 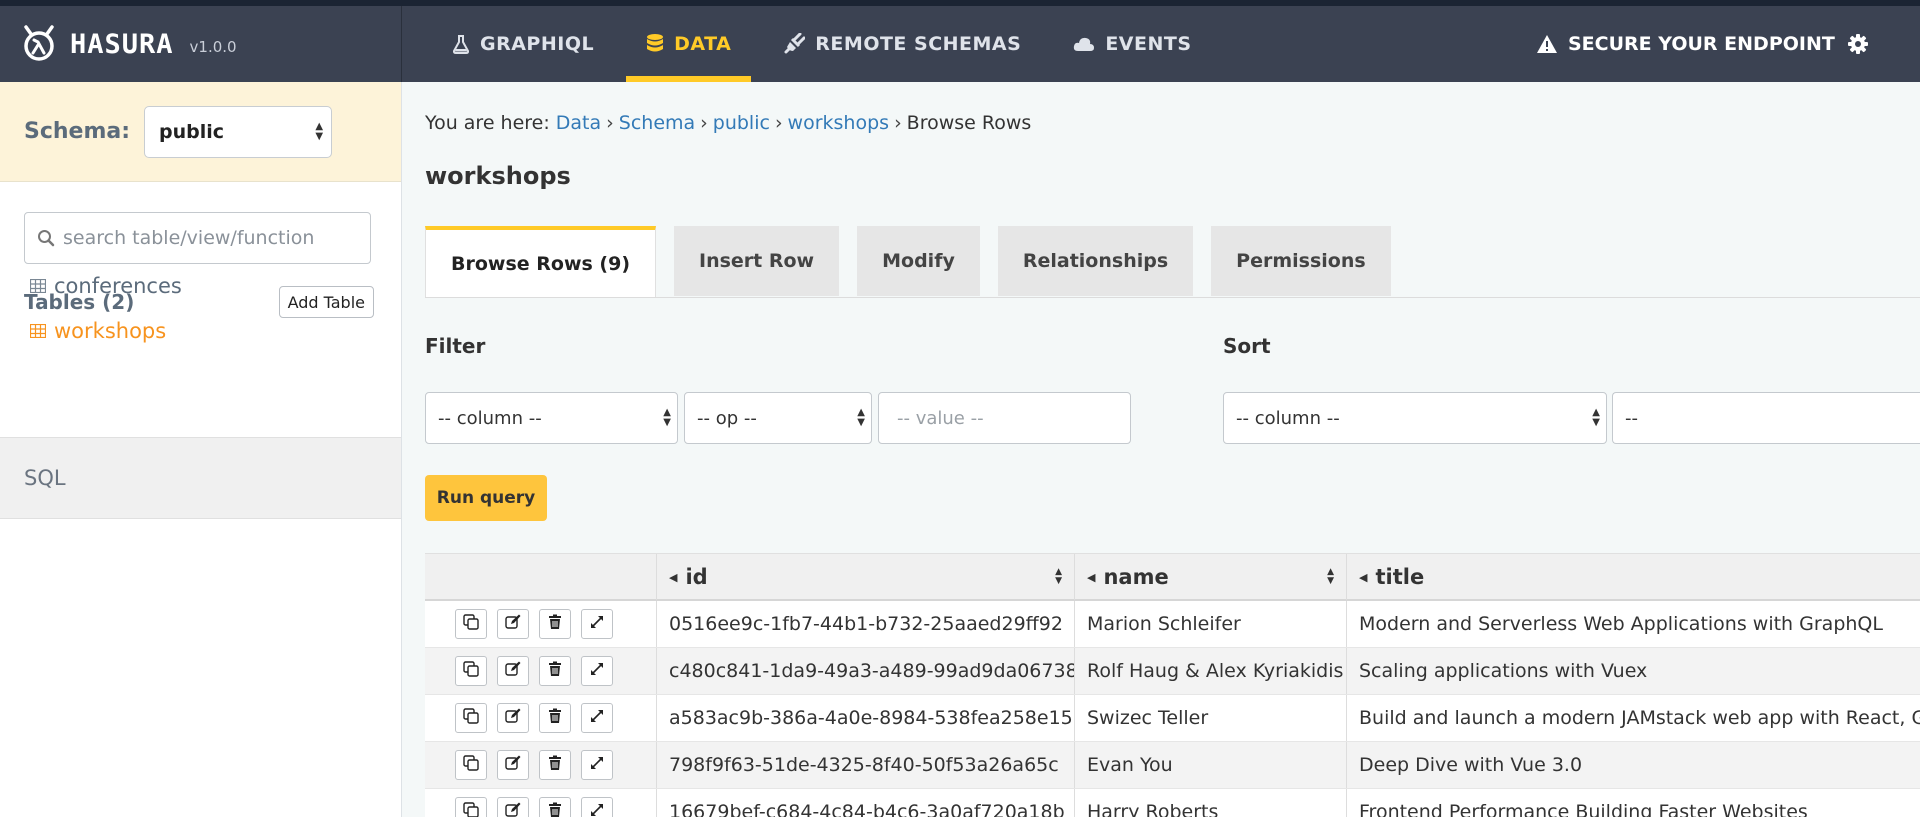 What do you see at coordinates (866, 671) in the screenshot?
I see `cell-id: c480c841-1da9-49a3-a489-99ad9da06738` at bounding box center [866, 671].